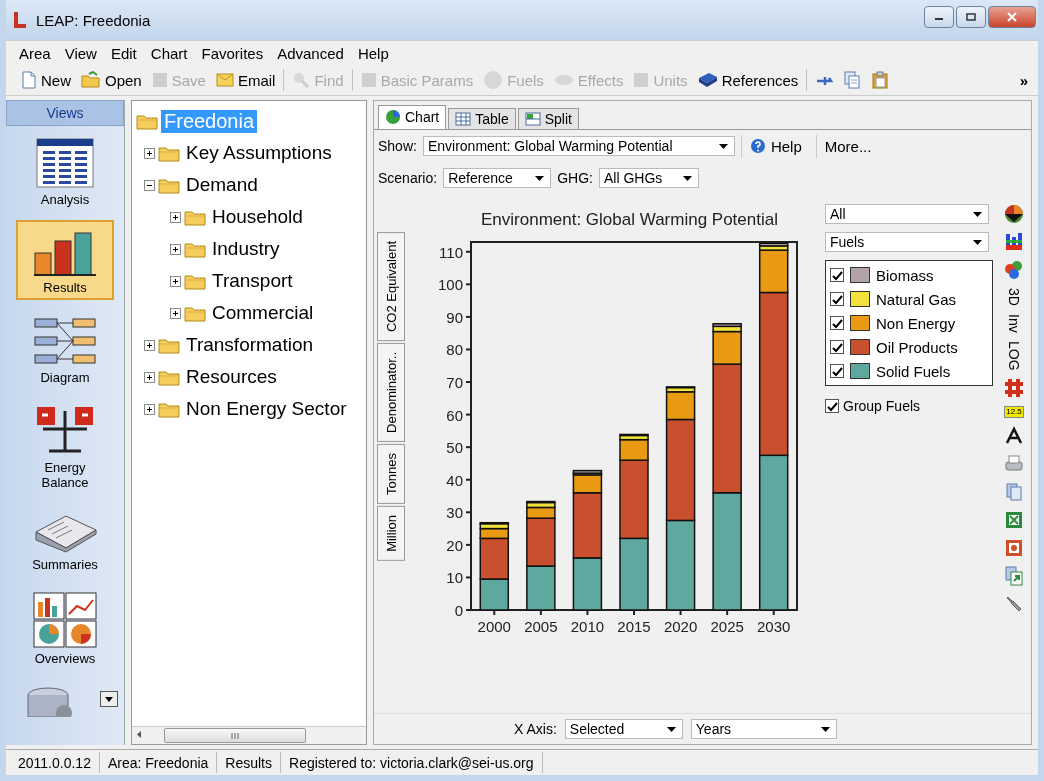  Describe the element at coordinates (629, 220) in the screenshot. I see `chart-title: Environment: Global Warming Potential` at that location.